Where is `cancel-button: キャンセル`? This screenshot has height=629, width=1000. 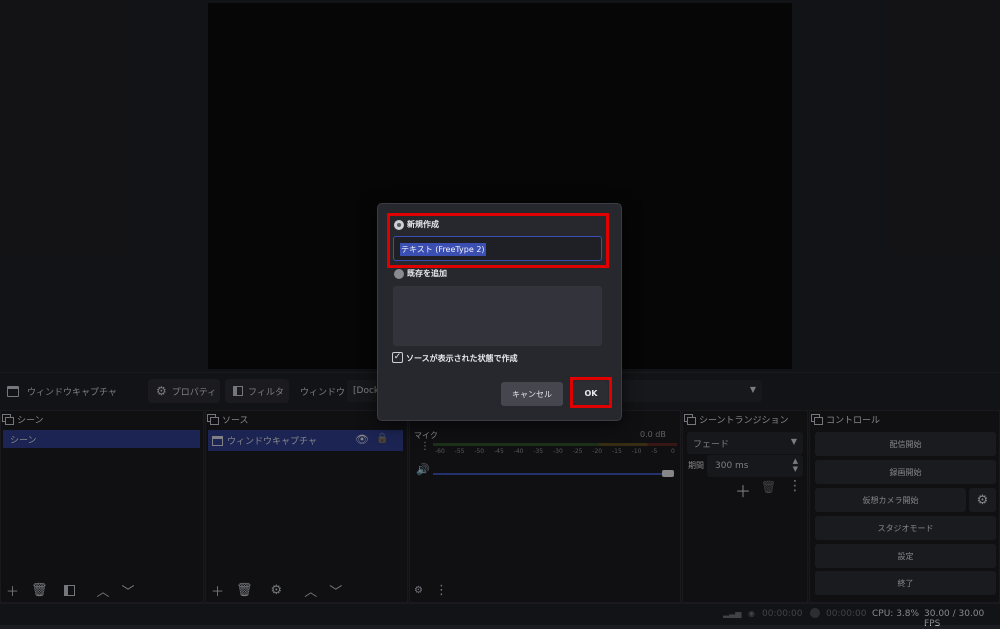 cancel-button: キャンセル is located at coordinates (532, 394).